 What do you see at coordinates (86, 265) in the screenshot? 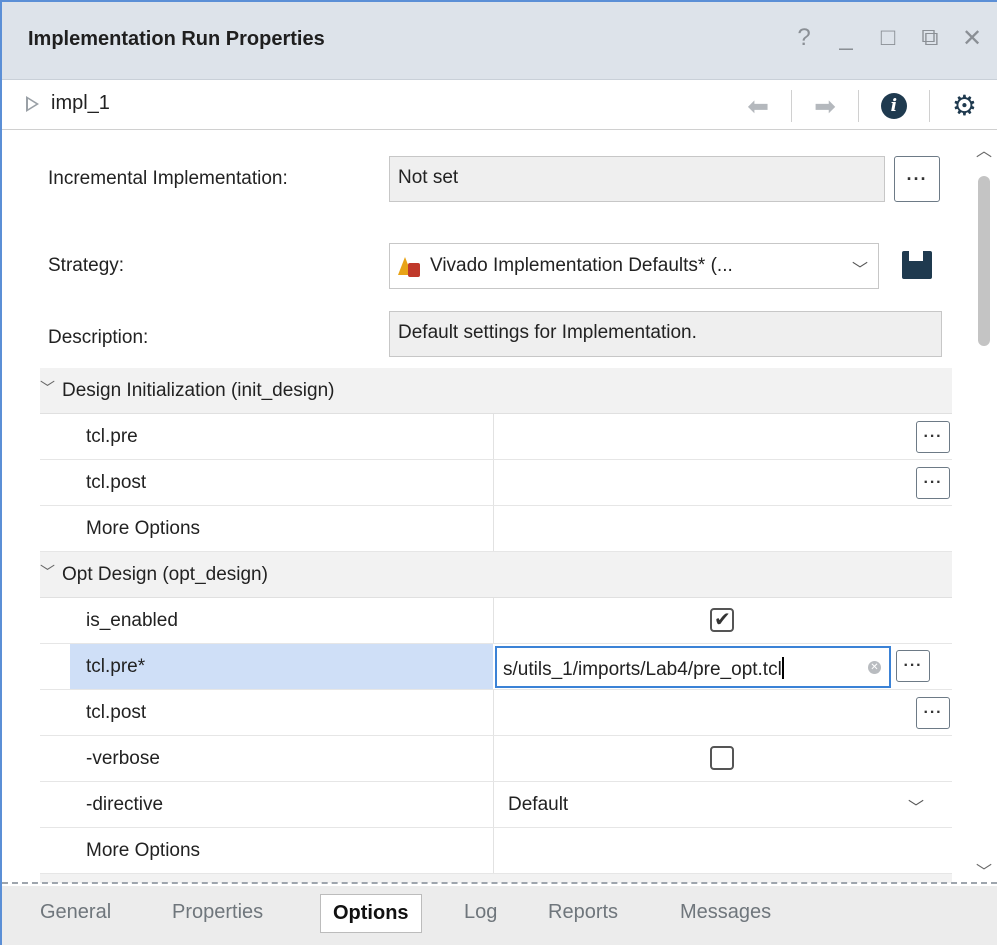
I see `strategy-label: Strategy:` at bounding box center [86, 265].